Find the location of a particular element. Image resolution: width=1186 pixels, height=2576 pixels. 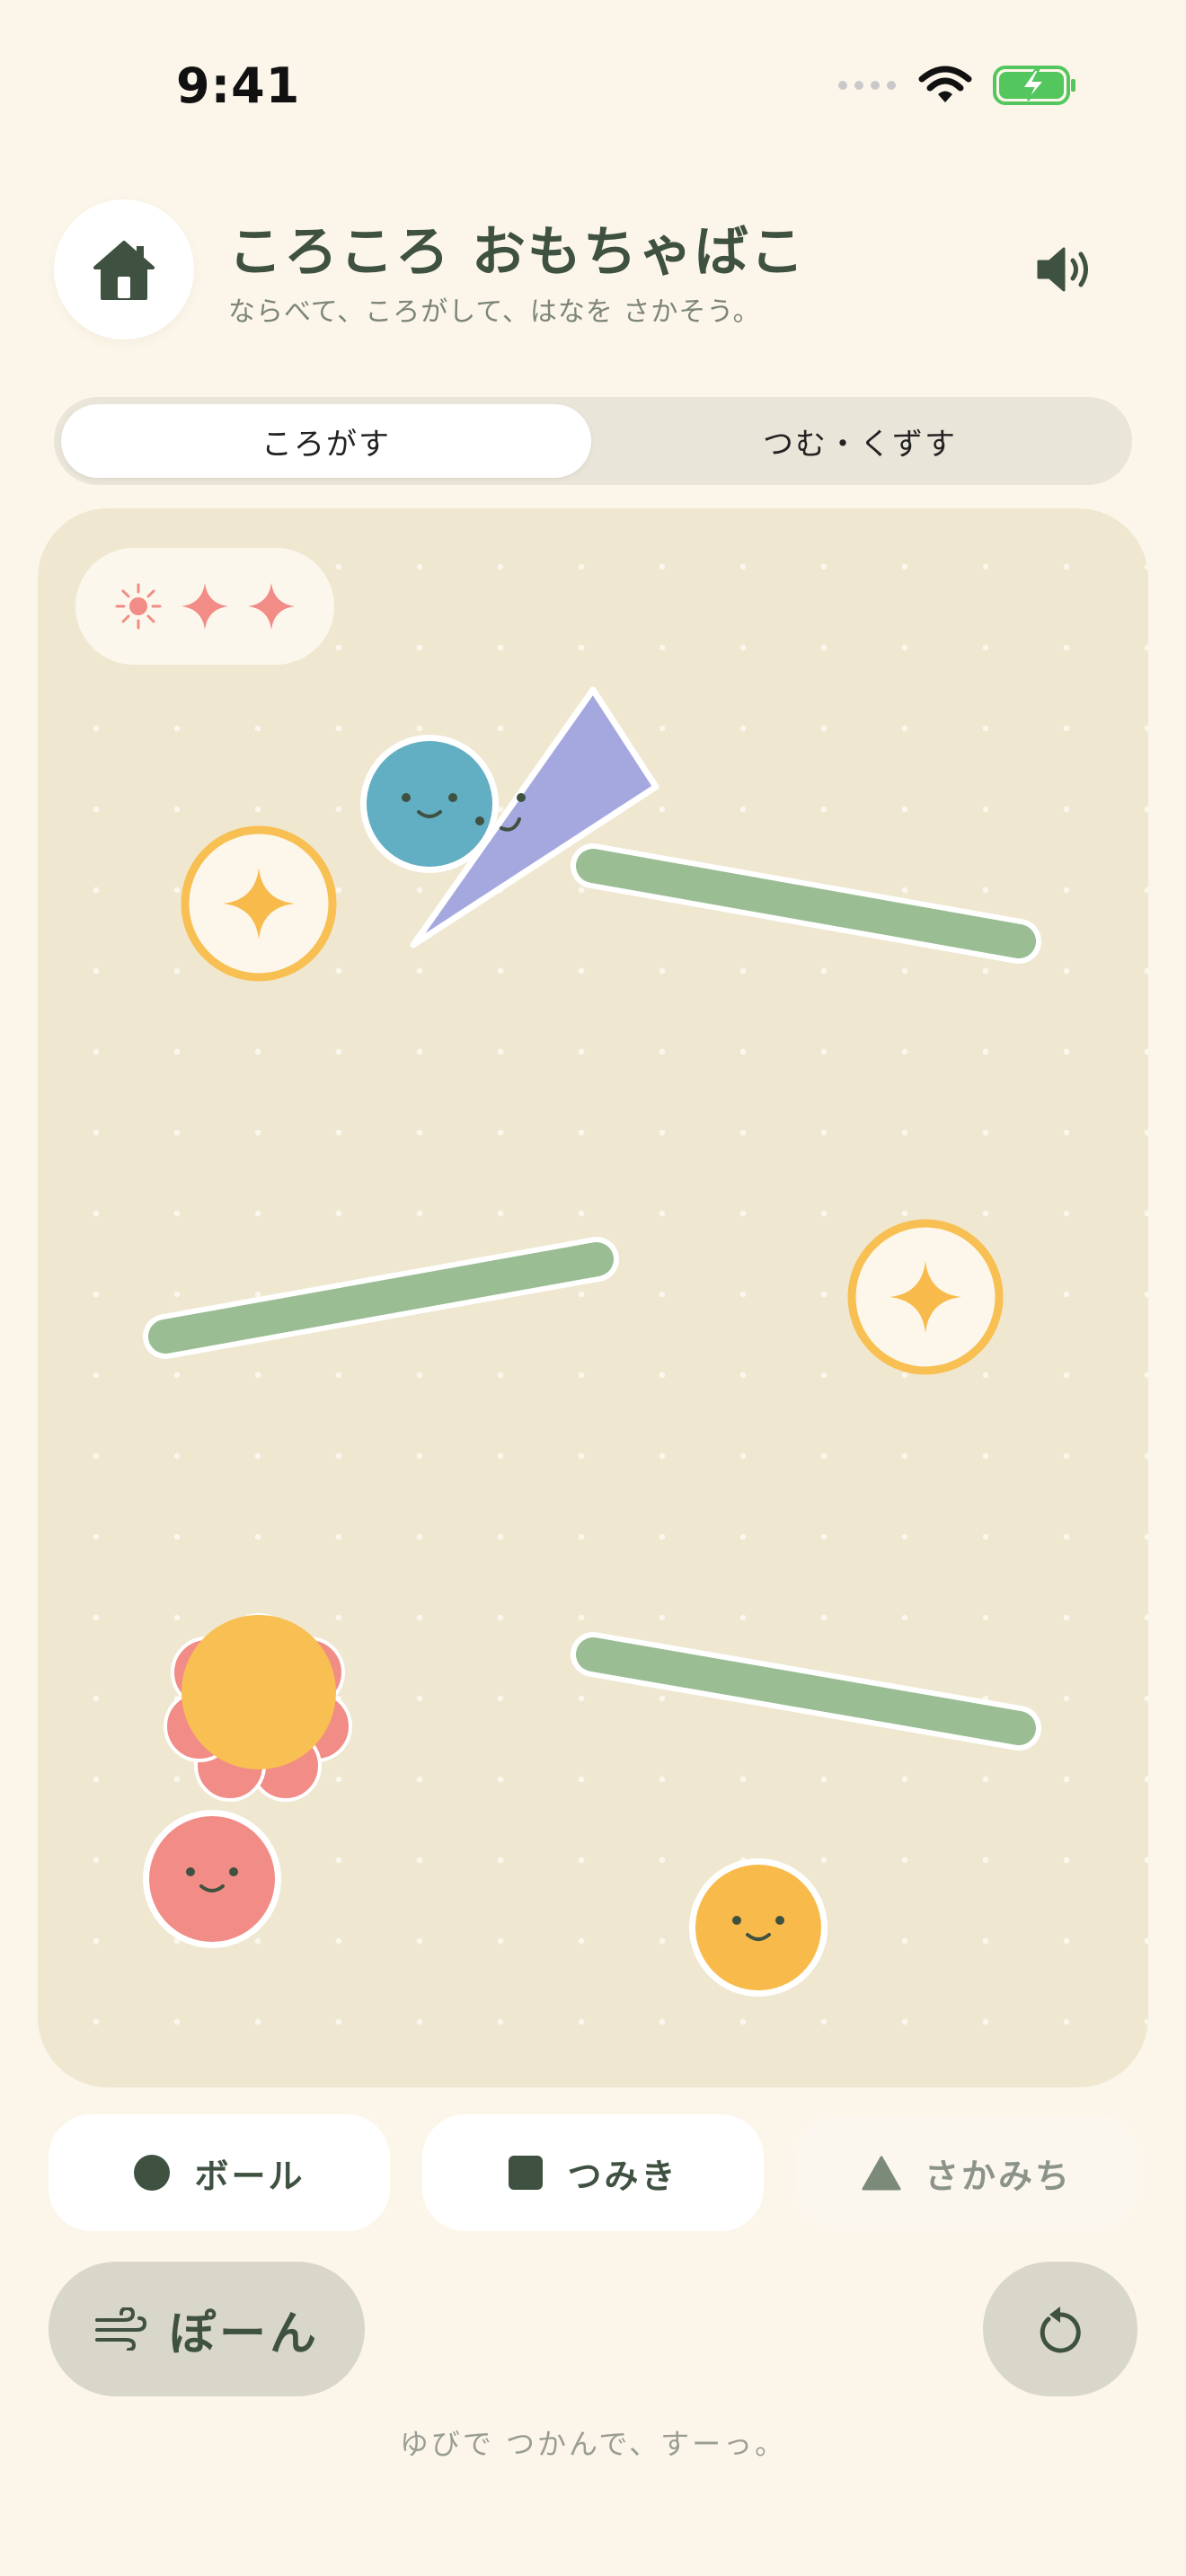

blow-button: ぽーん is located at coordinates (207, 2329).